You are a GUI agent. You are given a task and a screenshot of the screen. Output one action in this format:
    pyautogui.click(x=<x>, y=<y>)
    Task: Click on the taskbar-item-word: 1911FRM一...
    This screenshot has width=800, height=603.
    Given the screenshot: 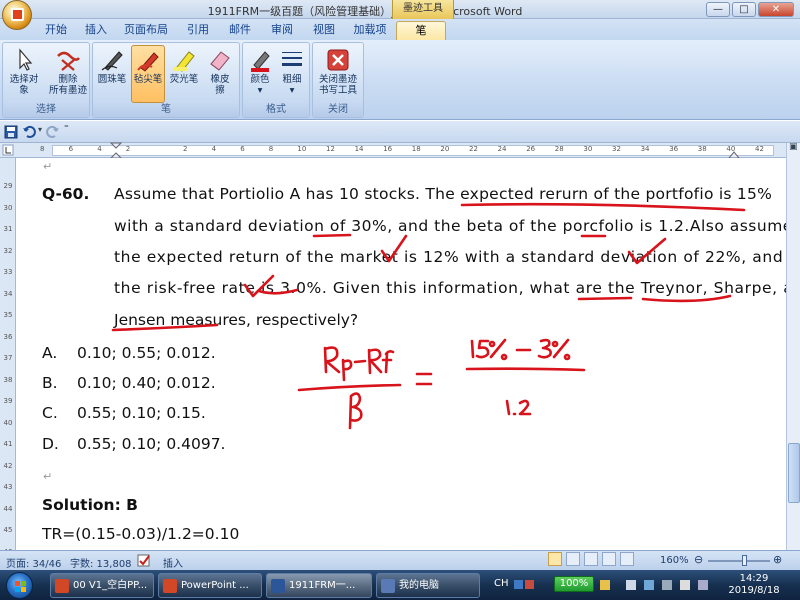 What is the action you would take?
    pyautogui.click(x=319, y=585)
    